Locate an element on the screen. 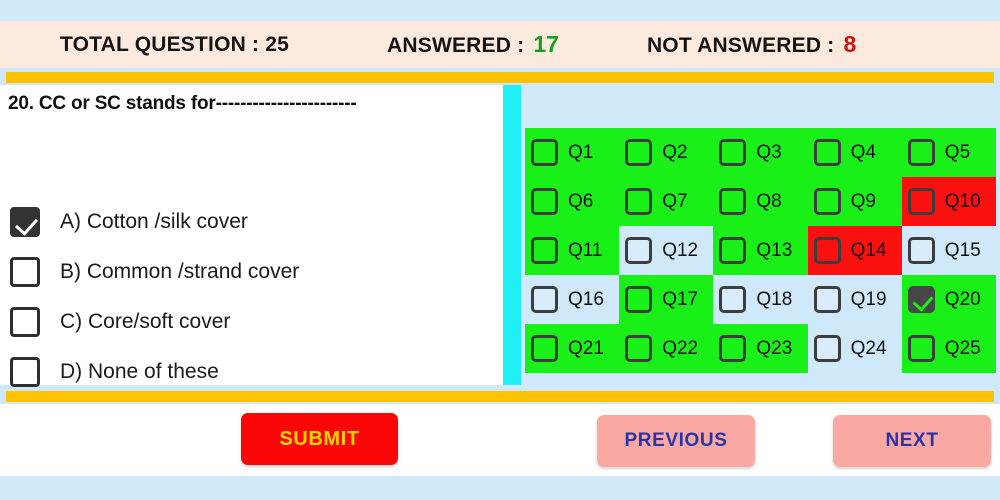 The height and width of the screenshot is (500, 1000). palette-cell-label: Q5 is located at coordinates (957, 152).